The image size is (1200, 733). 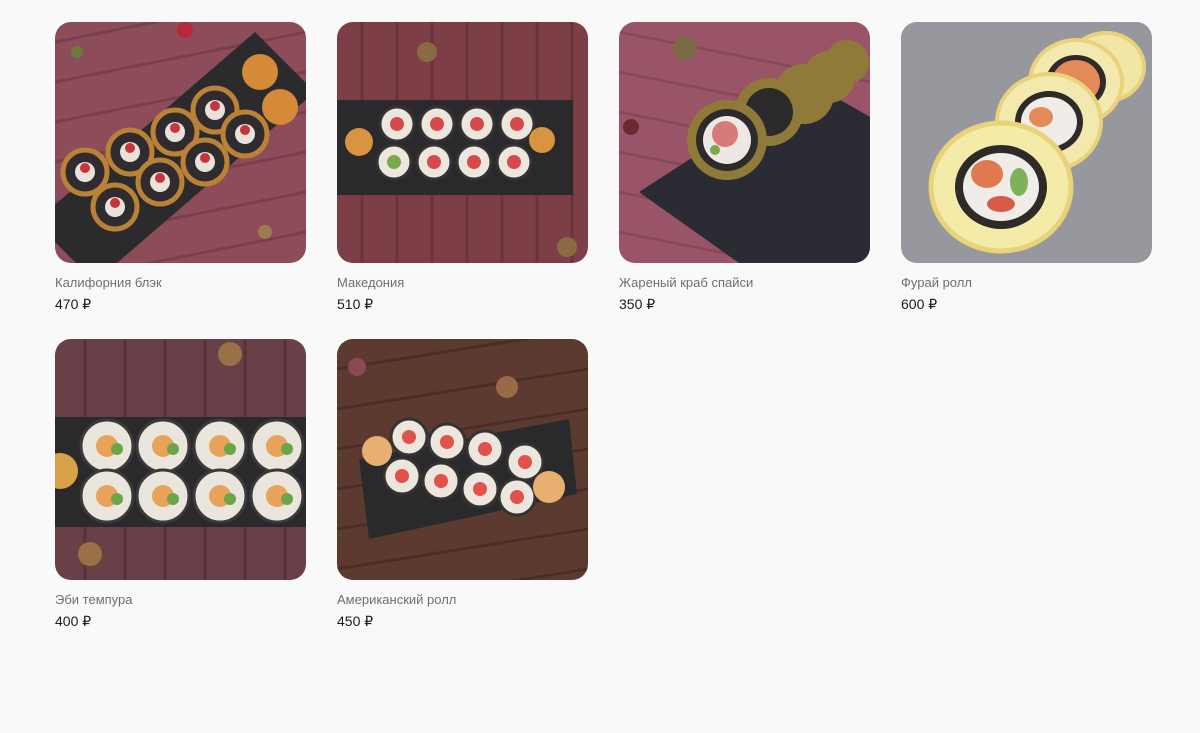 I want to click on product-price: 510 ₽, so click(x=355, y=304).